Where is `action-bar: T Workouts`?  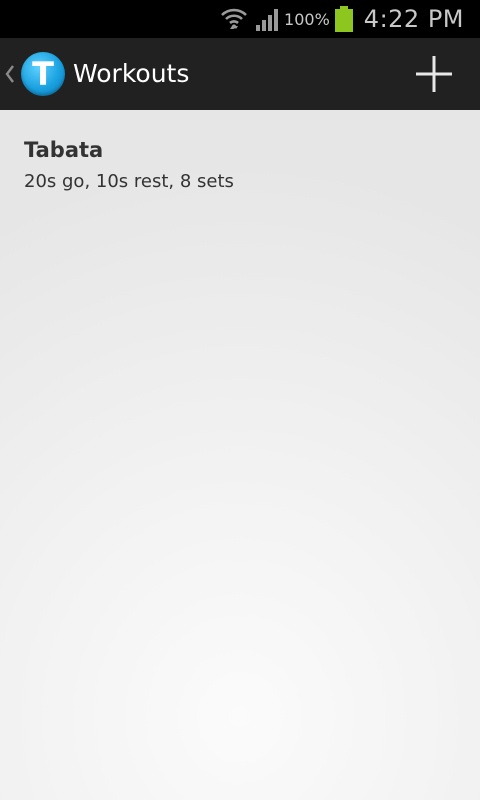
action-bar: T Workouts is located at coordinates (240, 74).